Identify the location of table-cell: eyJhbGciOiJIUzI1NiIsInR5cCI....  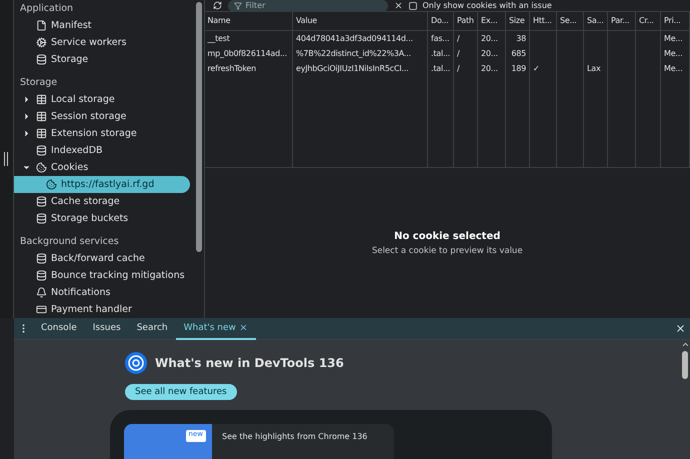
(360, 68).